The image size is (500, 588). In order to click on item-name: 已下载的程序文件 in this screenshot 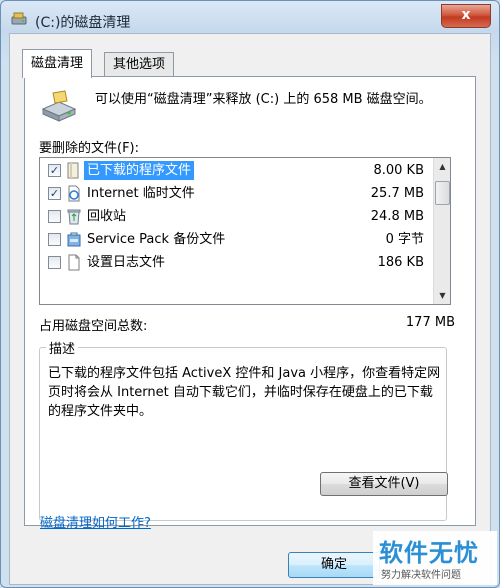, I will do `click(139, 170)`.